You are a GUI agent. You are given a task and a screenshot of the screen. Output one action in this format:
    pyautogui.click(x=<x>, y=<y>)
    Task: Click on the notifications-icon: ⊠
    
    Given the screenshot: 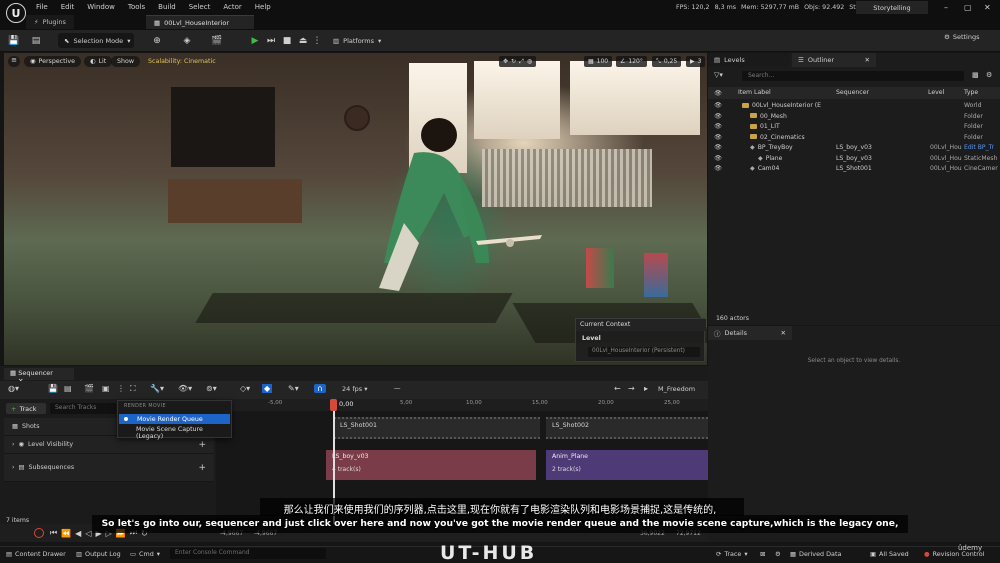 What is the action you would take?
    pyautogui.click(x=762, y=554)
    